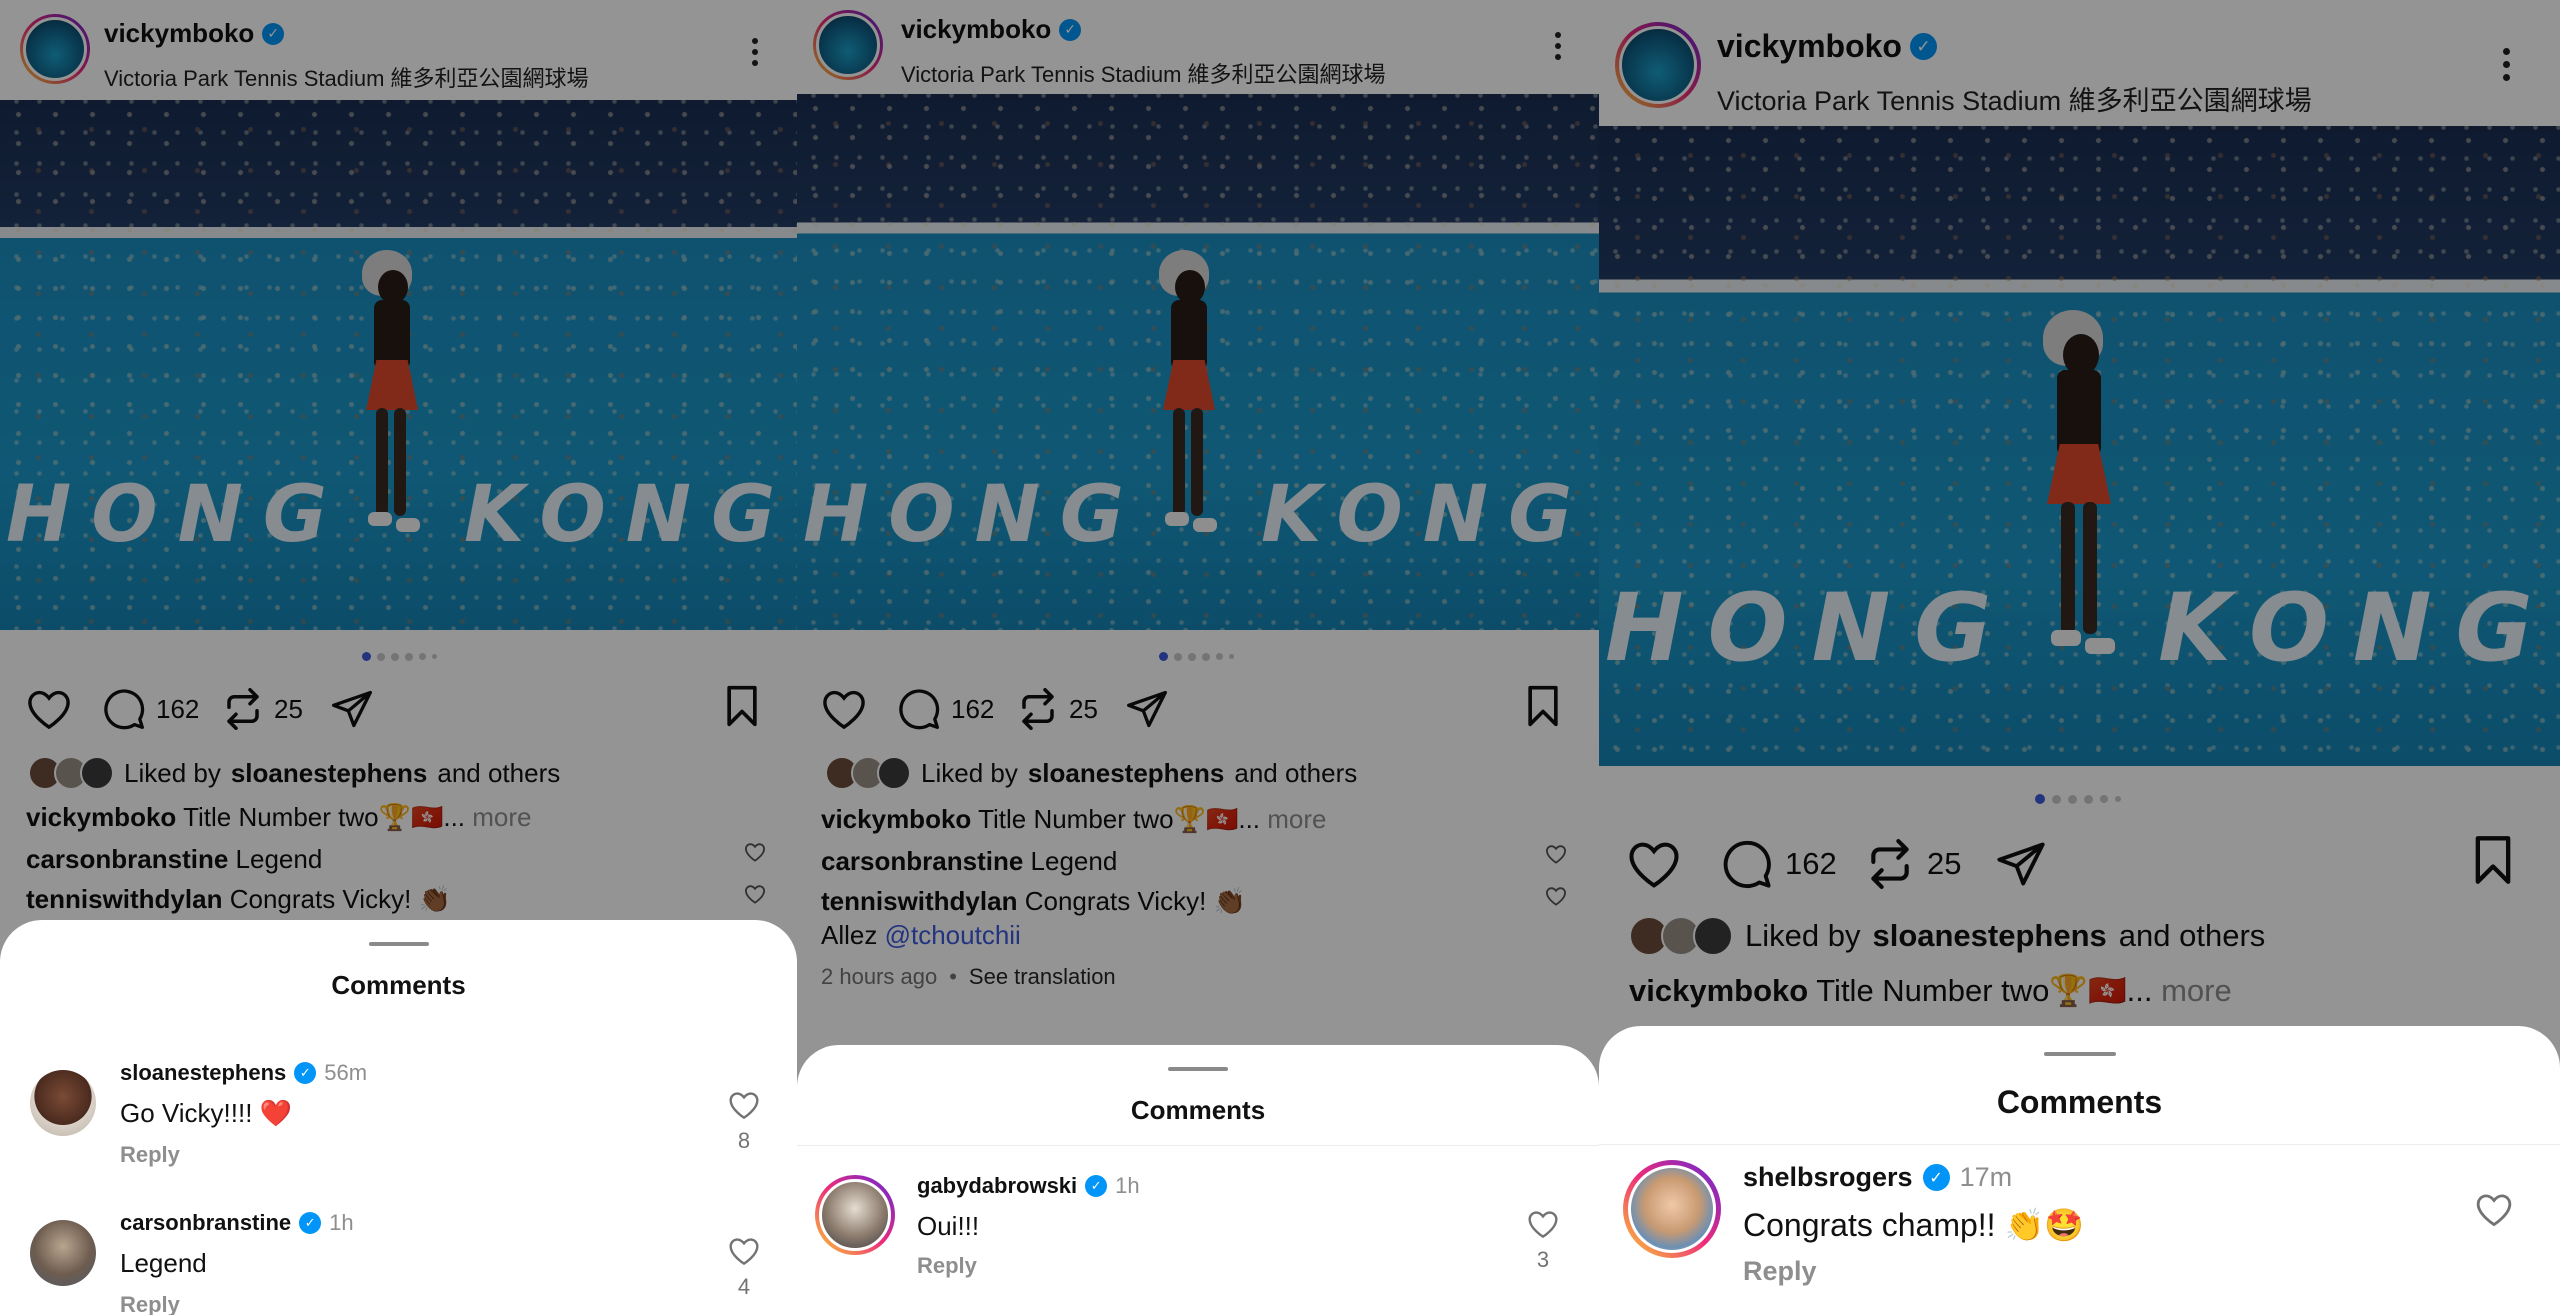 The width and height of the screenshot is (2560, 1315). I want to click on repost-count: 25, so click(1083, 708).